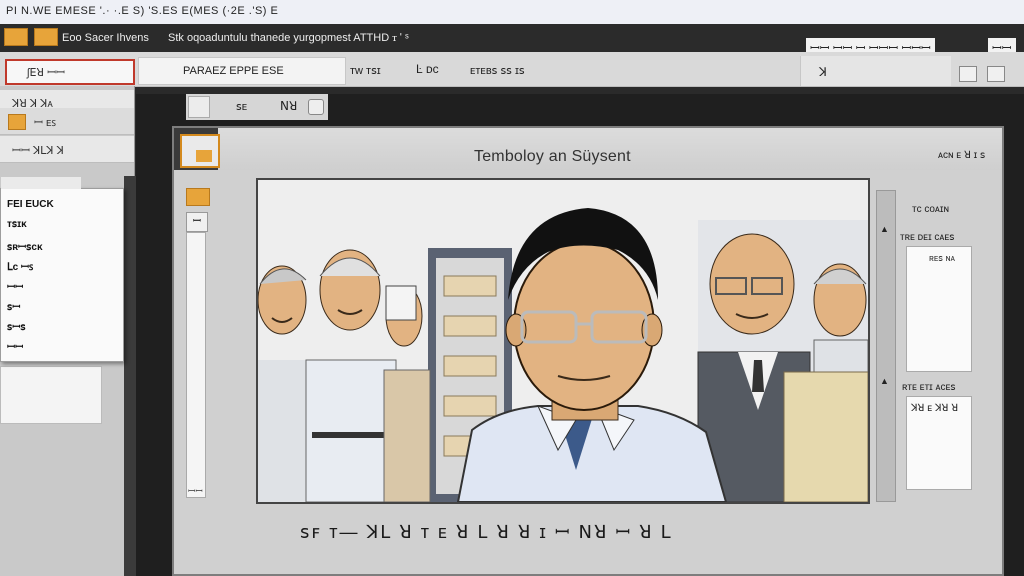 The image size is (1024, 576). I want to click on workspace-mini-toolbar: ꜱᴇ ꓠꓤ, so click(257, 107).